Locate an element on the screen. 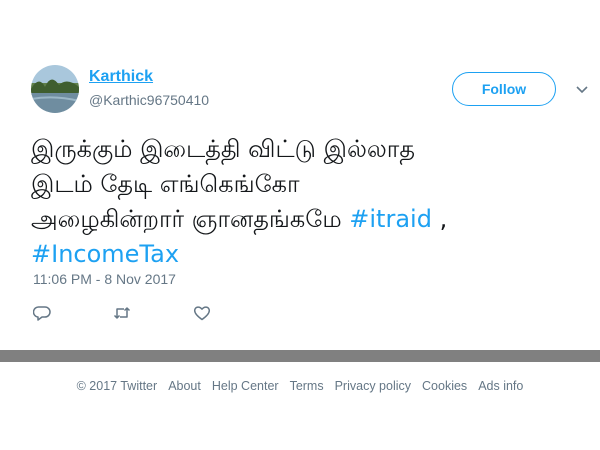 The height and width of the screenshot is (450, 600). hashtag-link: #itraid is located at coordinates (390, 219).